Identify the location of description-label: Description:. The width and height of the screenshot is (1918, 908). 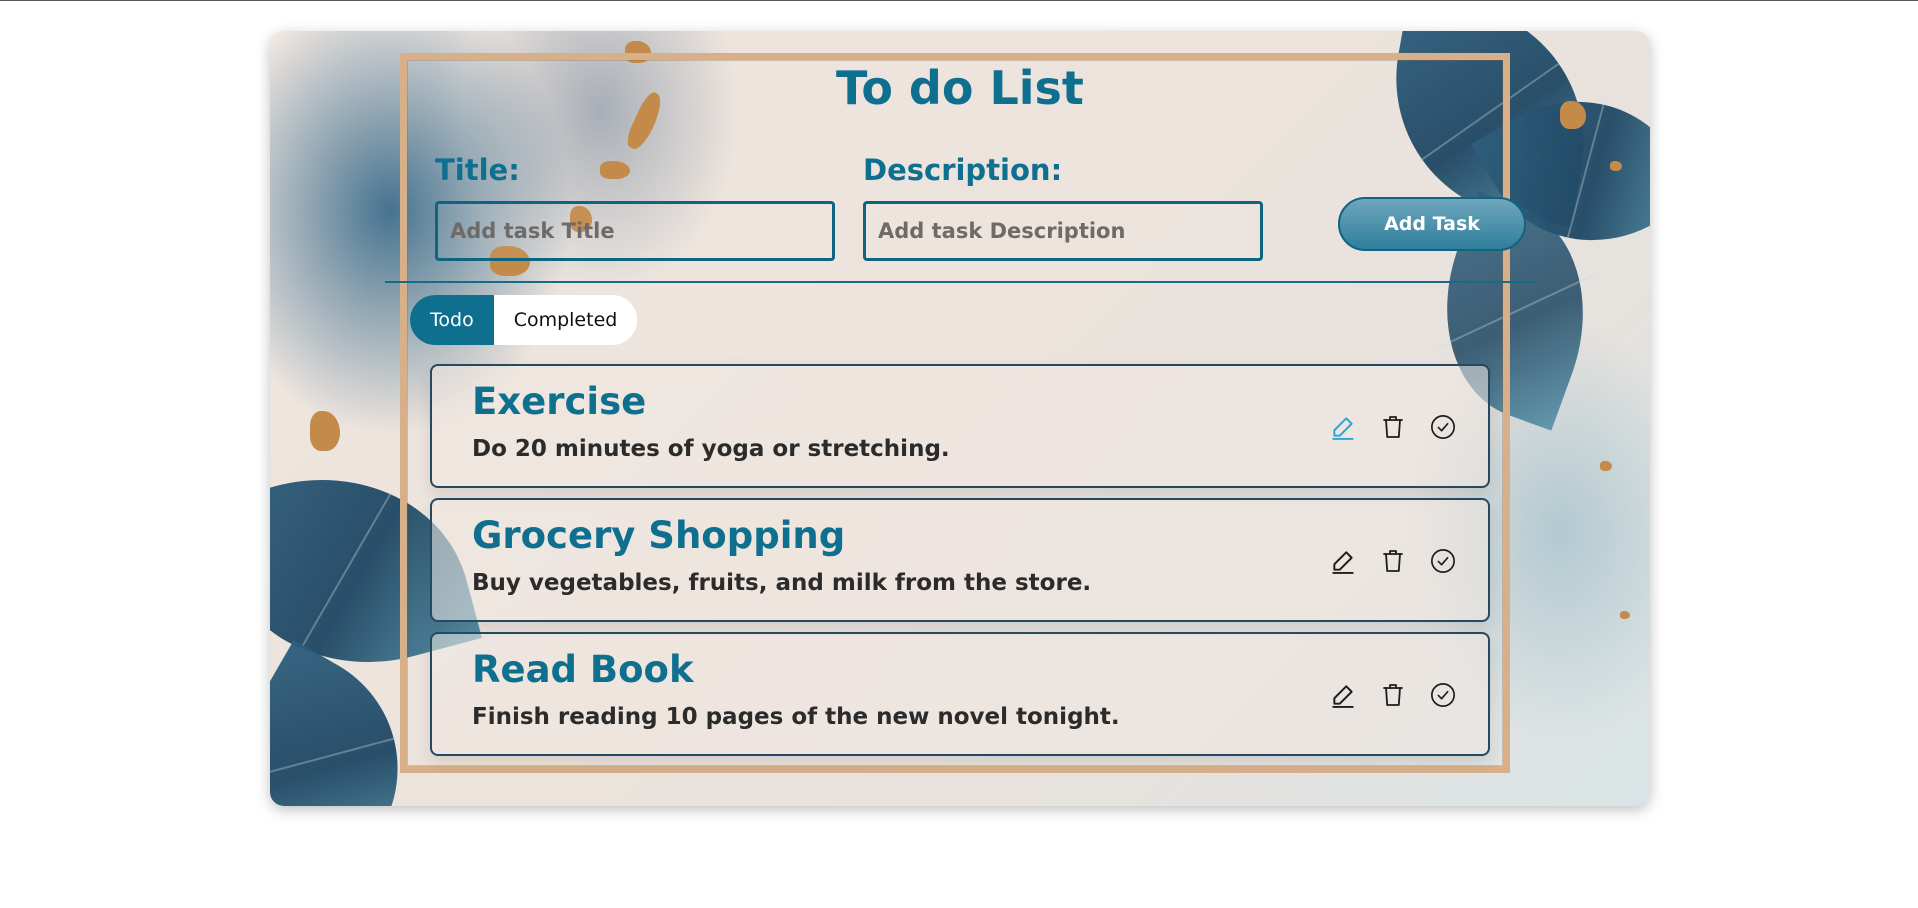
(963, 170).